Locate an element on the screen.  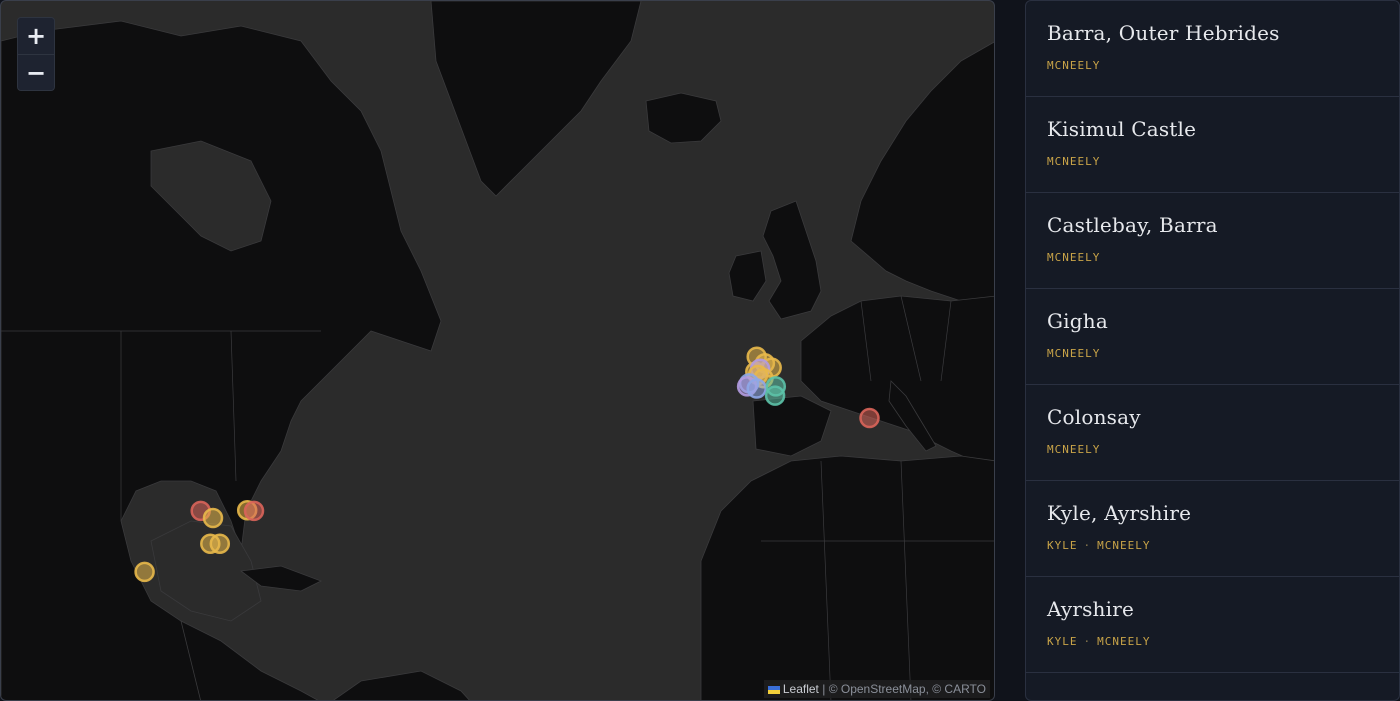
osm-link: © OpenStreetMap is located at coordinates (877, 689).